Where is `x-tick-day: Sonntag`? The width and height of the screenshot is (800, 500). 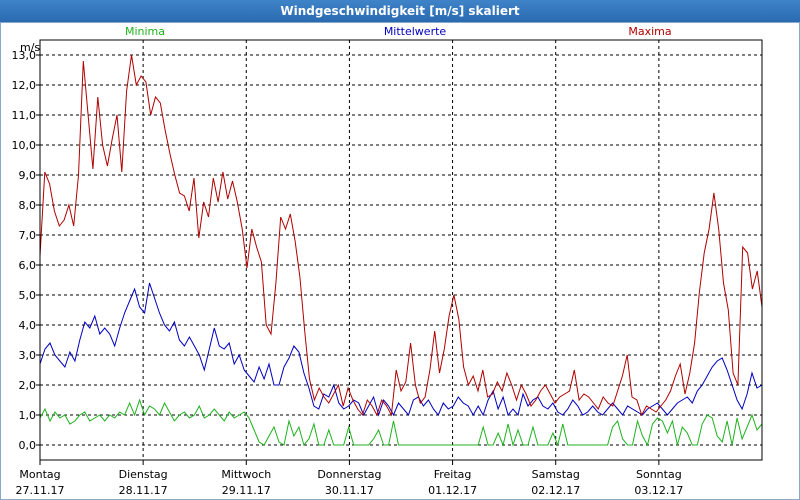 x-tick-day: Sonntag is located at coordinates (659, 474).